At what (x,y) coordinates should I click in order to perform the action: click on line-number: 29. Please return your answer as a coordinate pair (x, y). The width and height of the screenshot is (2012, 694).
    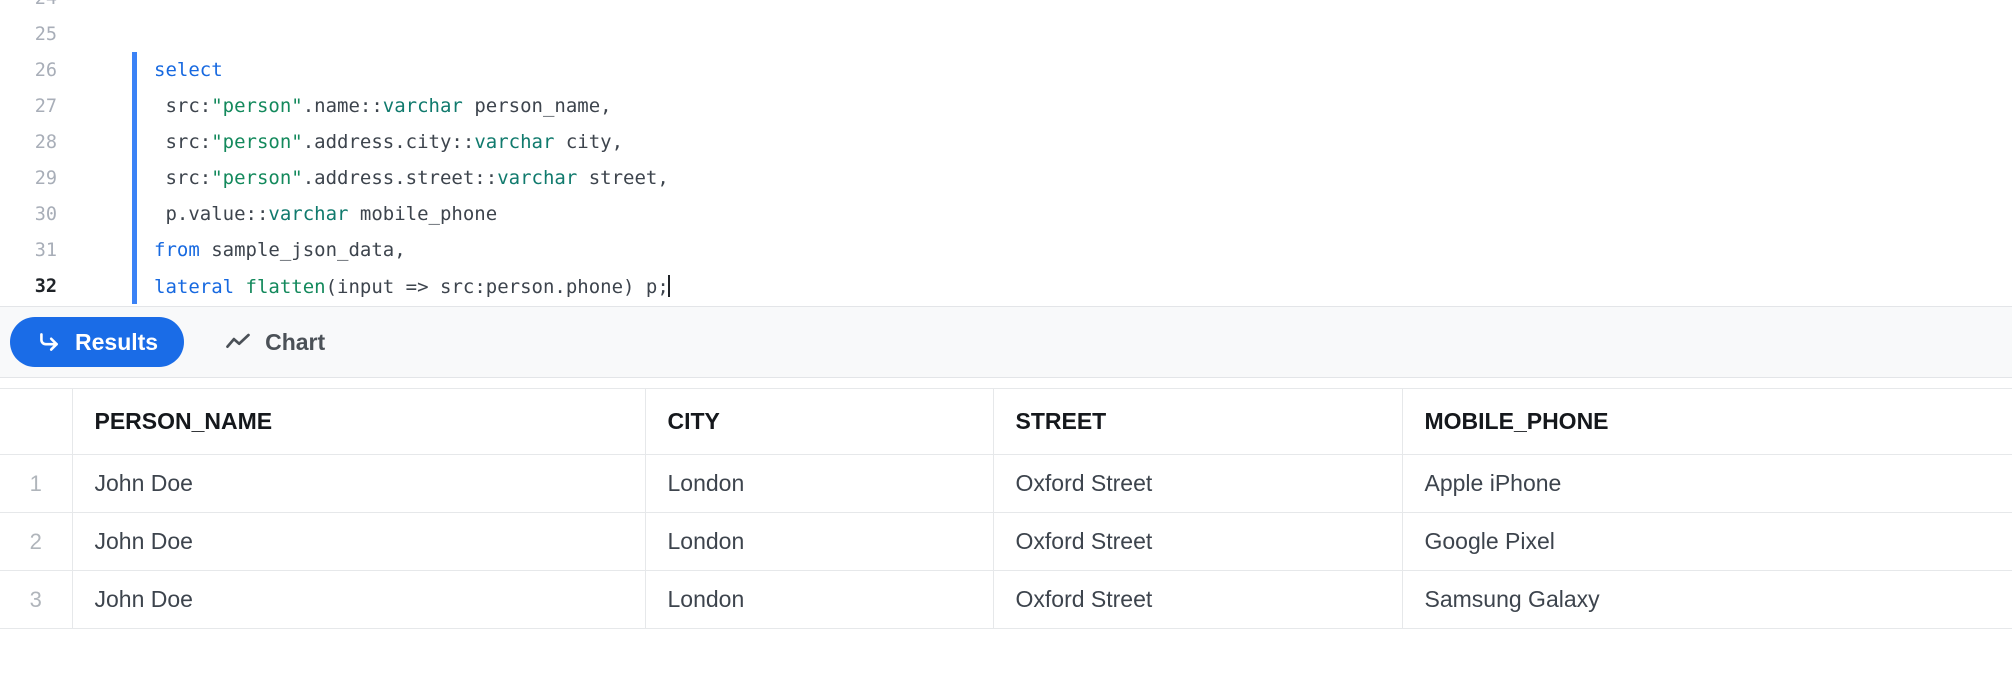
    Looking at the image, I should click on (45, 178).